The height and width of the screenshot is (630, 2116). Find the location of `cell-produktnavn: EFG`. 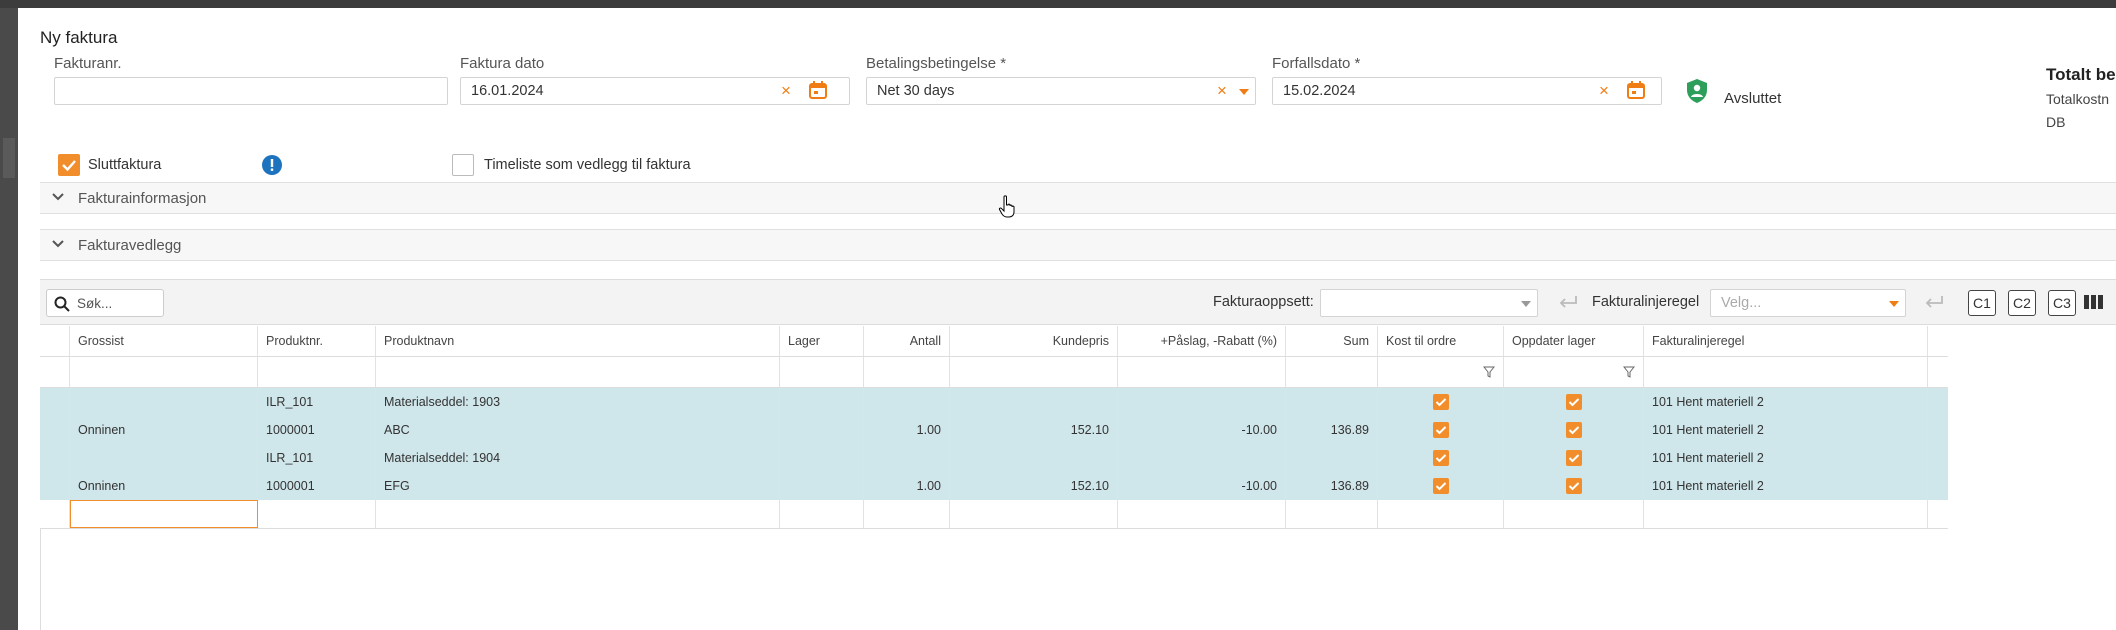

cell-produktnavn: EFG is located at coordinates (578, 486).